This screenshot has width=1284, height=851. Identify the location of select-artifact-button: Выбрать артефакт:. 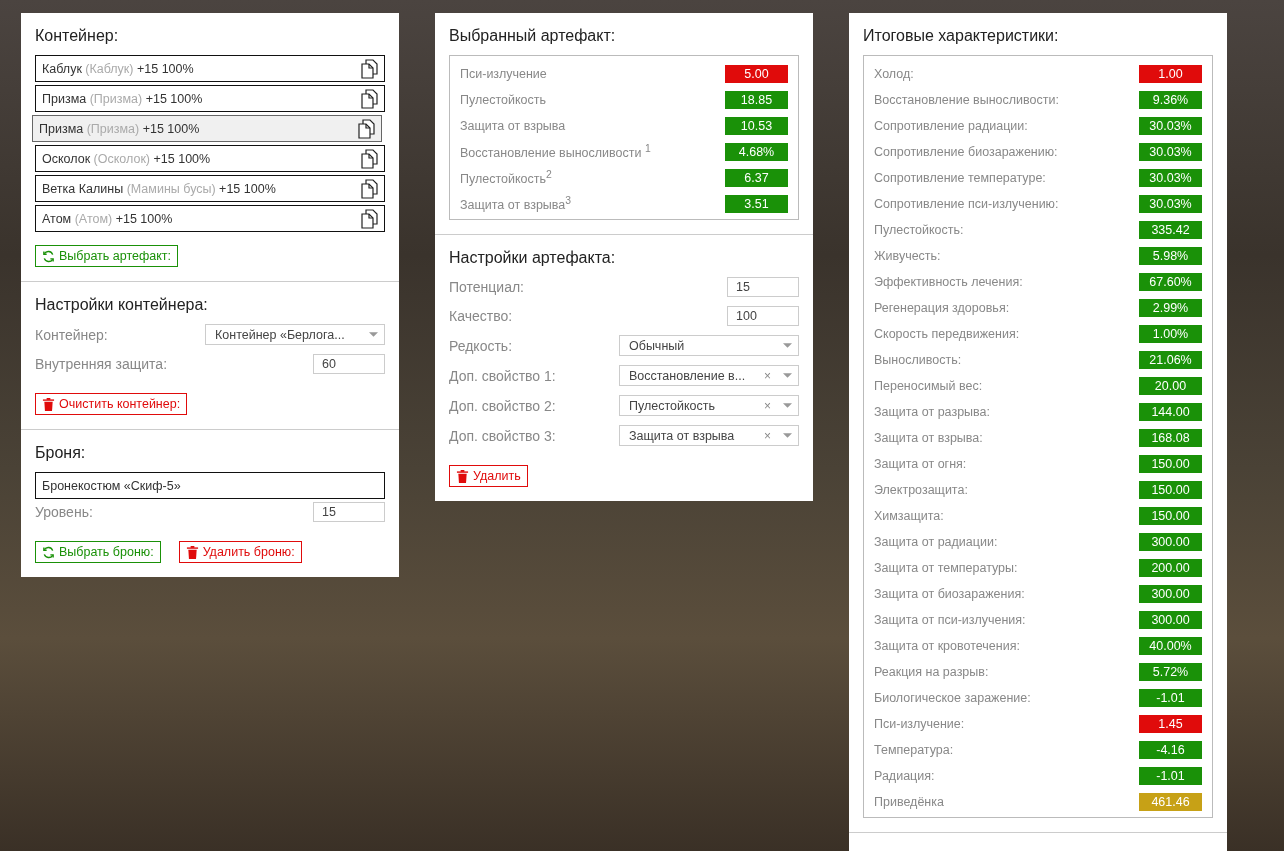
(107, 256).